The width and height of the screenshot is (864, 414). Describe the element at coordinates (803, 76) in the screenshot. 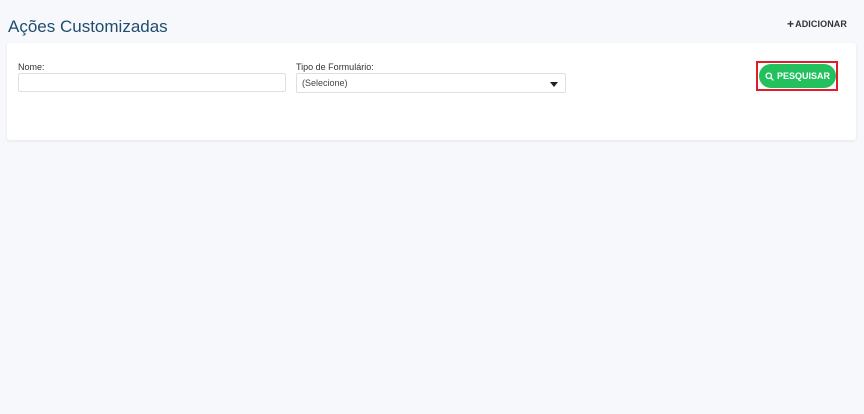

I see `search-button-label: PESQUISAR` at that location.